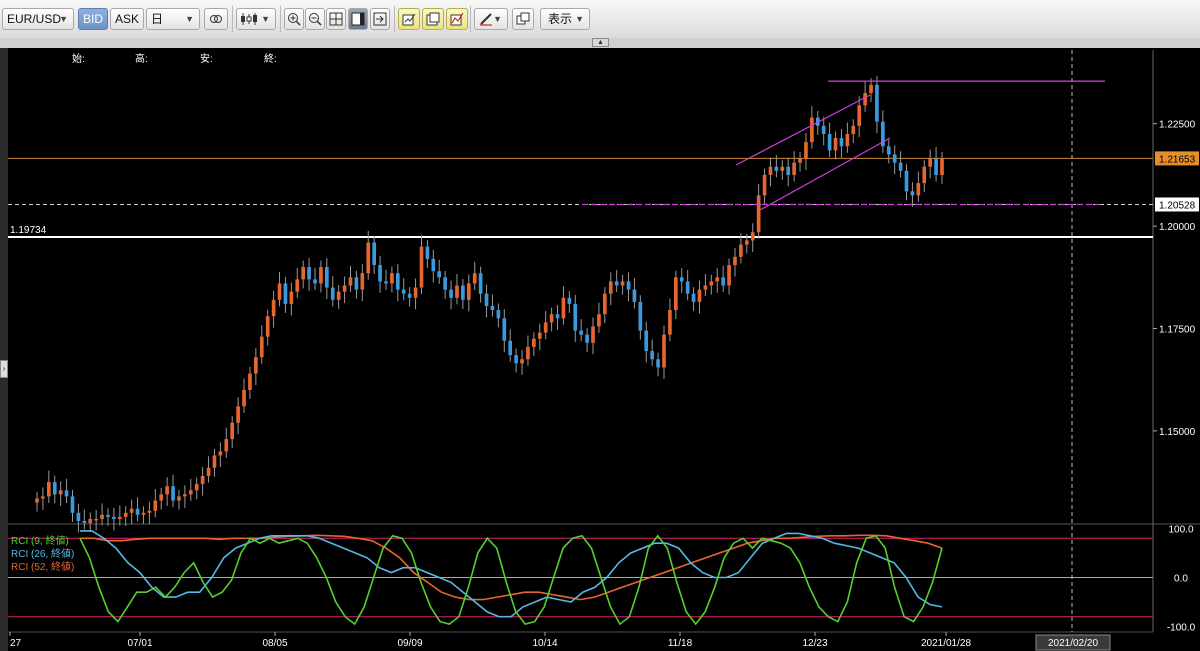 The width and height of the screenshot is (1200, 651). Describe the element at coordinates (1180, 529) in the screenshot. I see `rci-tick-label: 100.0` at that location.